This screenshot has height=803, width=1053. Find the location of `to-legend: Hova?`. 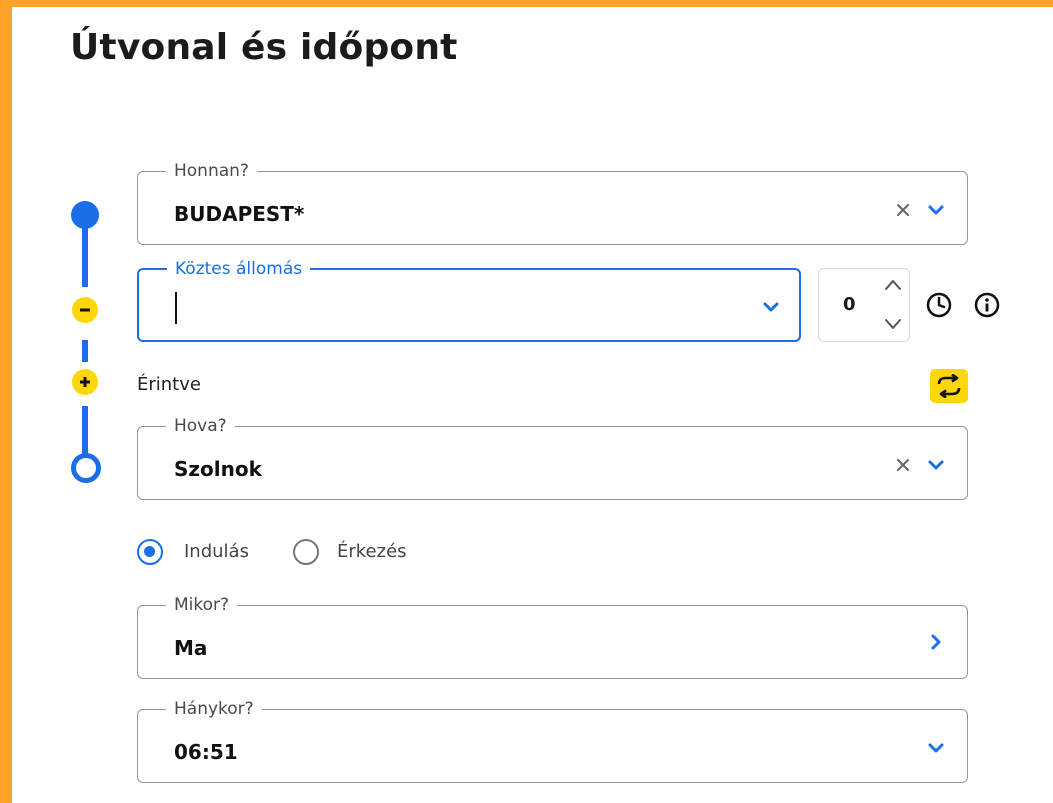

to-legend: Hova? is located at coordinates (200, 426).